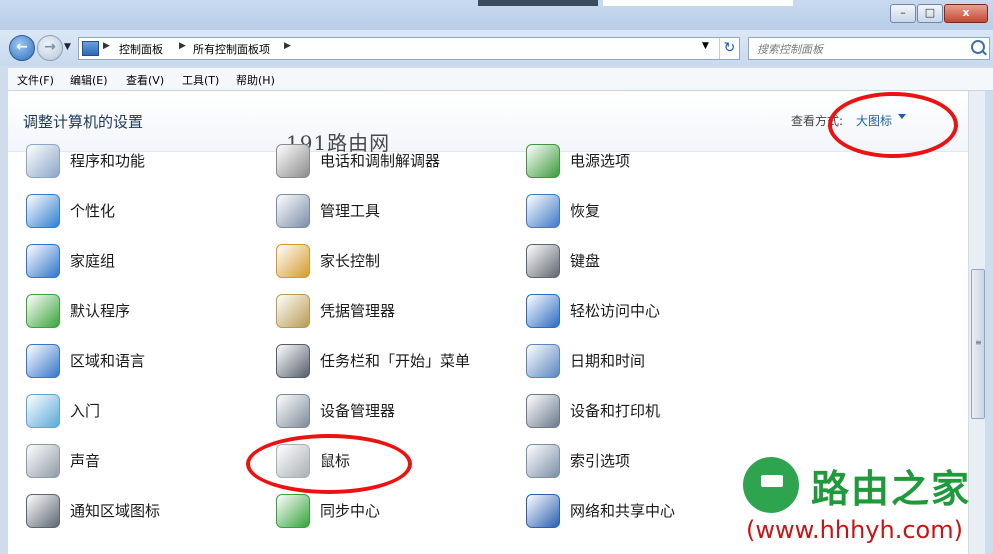  Describe the element at coordinates (543, 161) in the screenshot. I see `power-icon` at that location.